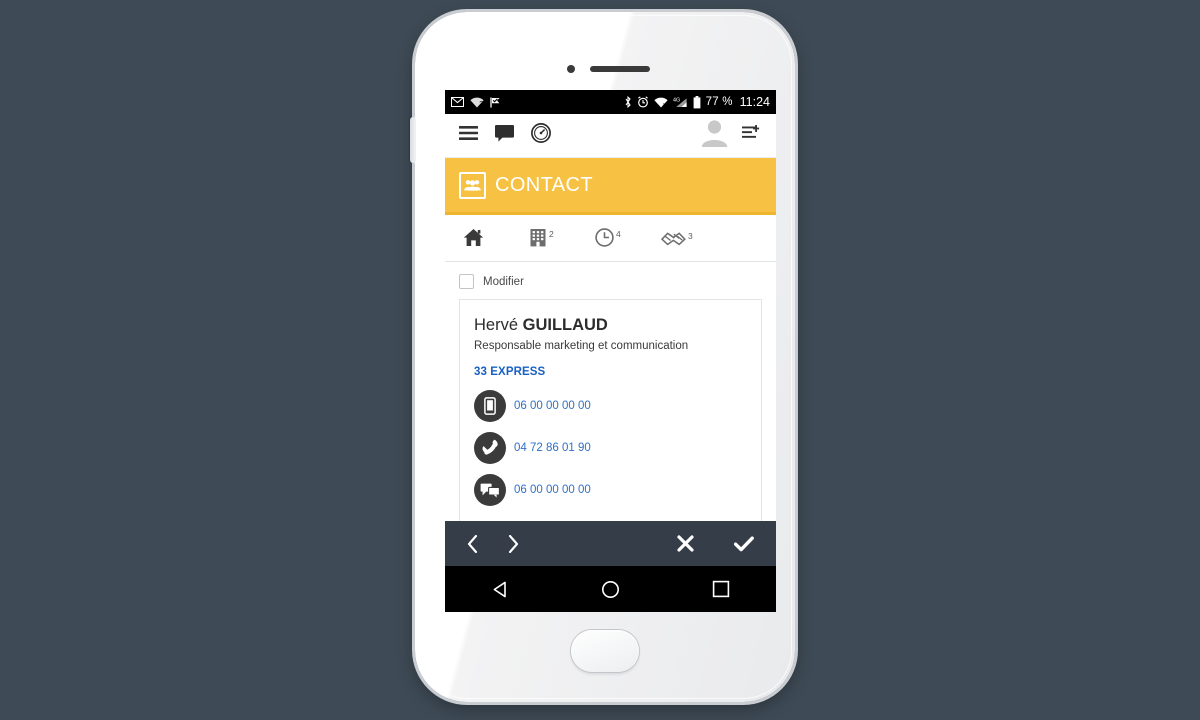  Describe the element at coordinates (496, 244) in the screenshot. I see `tab-home` at that location.